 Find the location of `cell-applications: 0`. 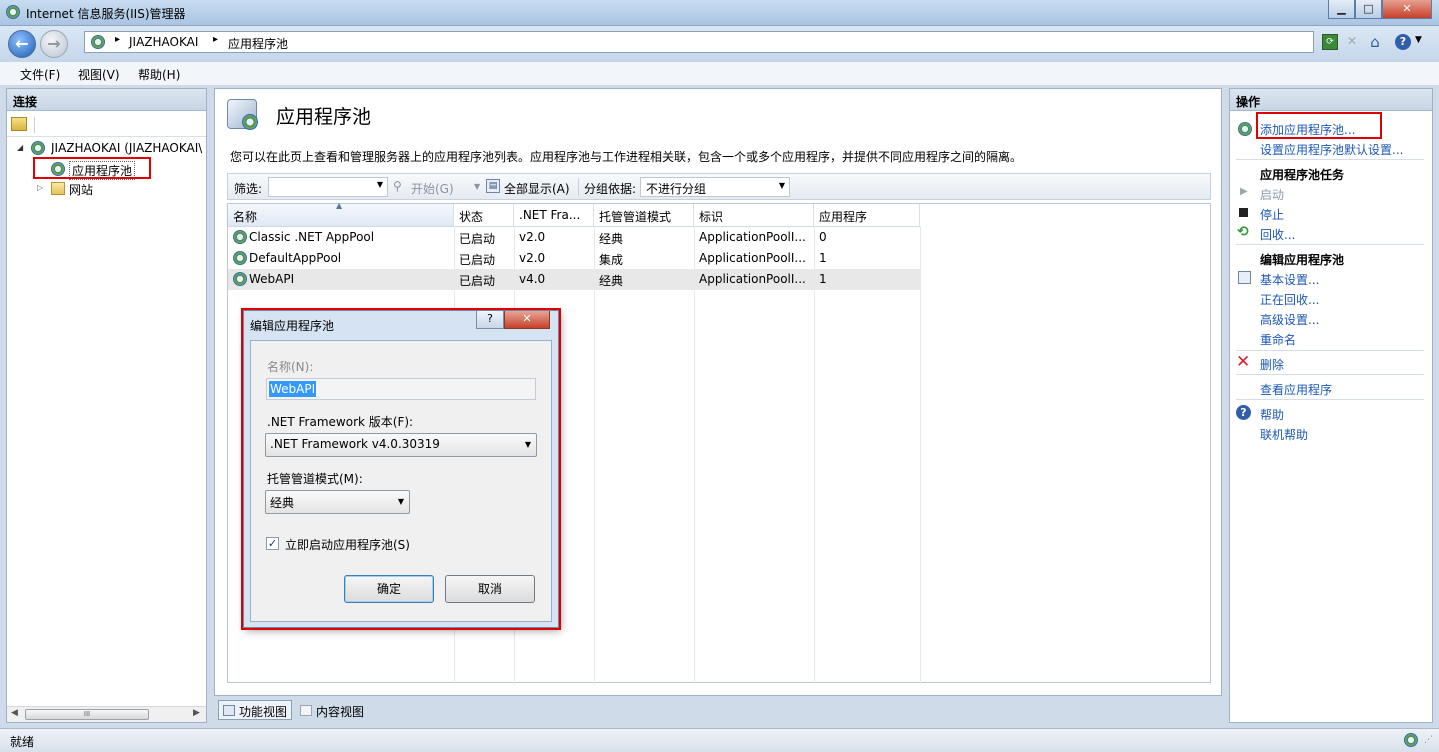

cell-applications: 0 is located at coordinates (823, 237).